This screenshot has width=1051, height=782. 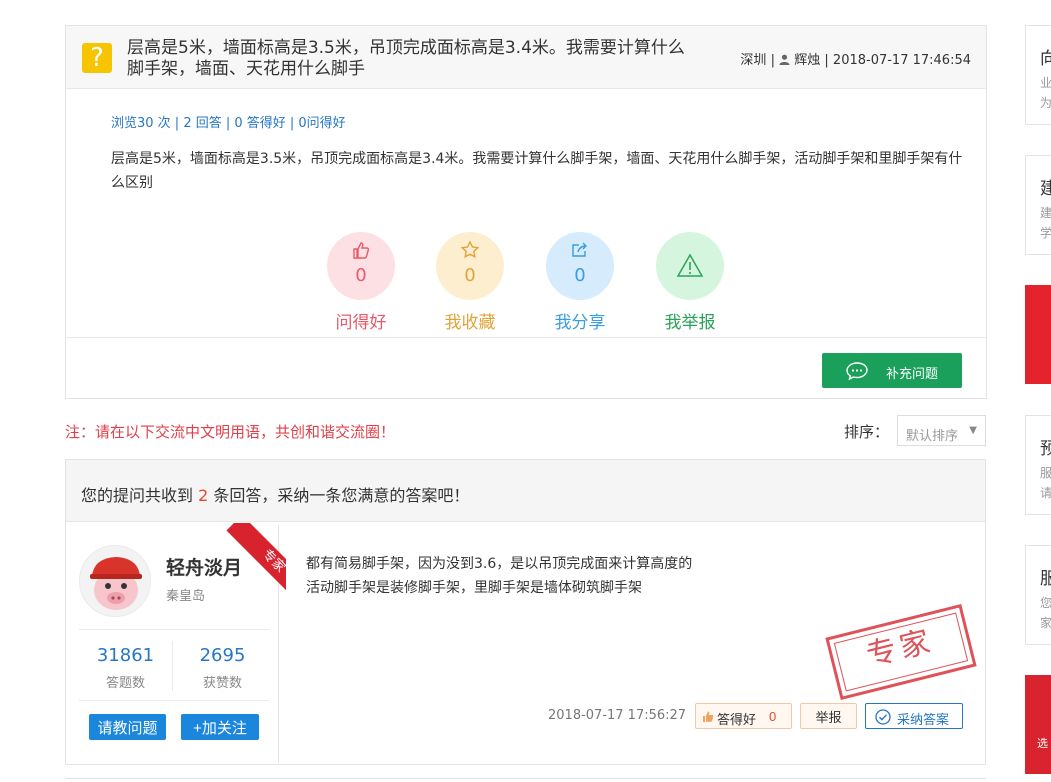 I want to click on warning-icon, so click(x=690, y=265).